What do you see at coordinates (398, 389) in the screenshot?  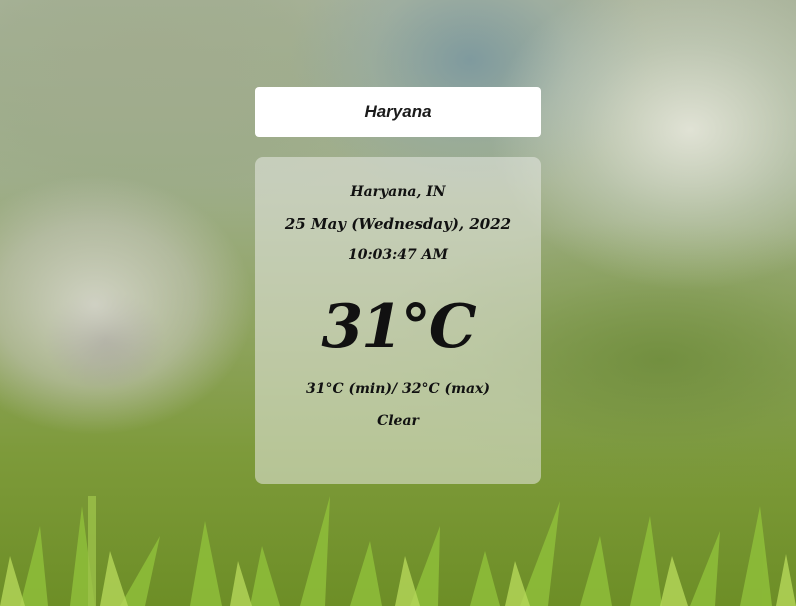 I see `min-max-temperature: 31°C (min)/ 32°C (max)` at bounding box center [398, 389].